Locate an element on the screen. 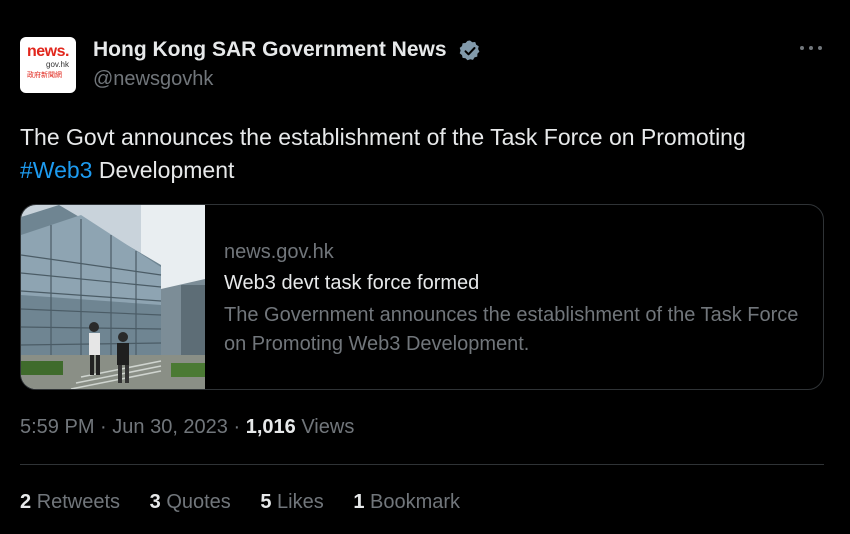  retweets-stat: 2 Retweets is located at coordinates (70, 502).